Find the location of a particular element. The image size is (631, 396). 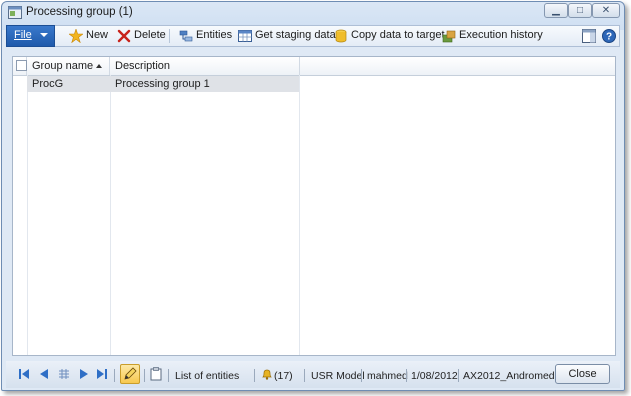

table-row: ProcG Processing group 1 is located at coordinates (163, 84).